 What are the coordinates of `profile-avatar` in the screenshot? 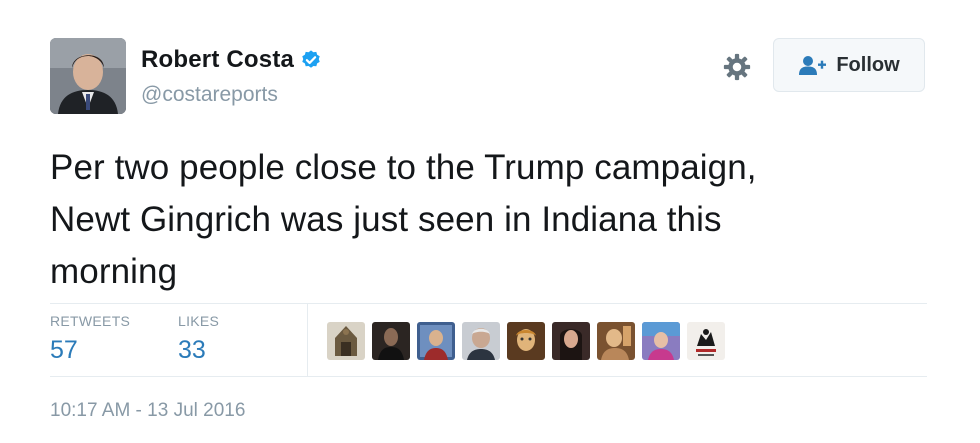 It's located at (88, 76).